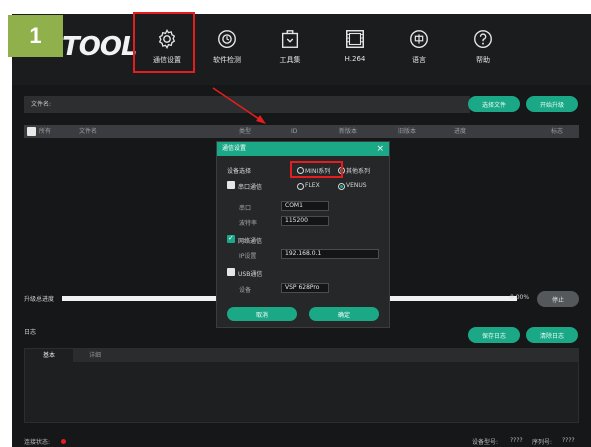 The height and width of the screenshot is (447, 591). What do you see at coordinates (234, 148) in the screenshot?
I see `dialog-title-text: 通信设置` at bounding box center [234, 148].